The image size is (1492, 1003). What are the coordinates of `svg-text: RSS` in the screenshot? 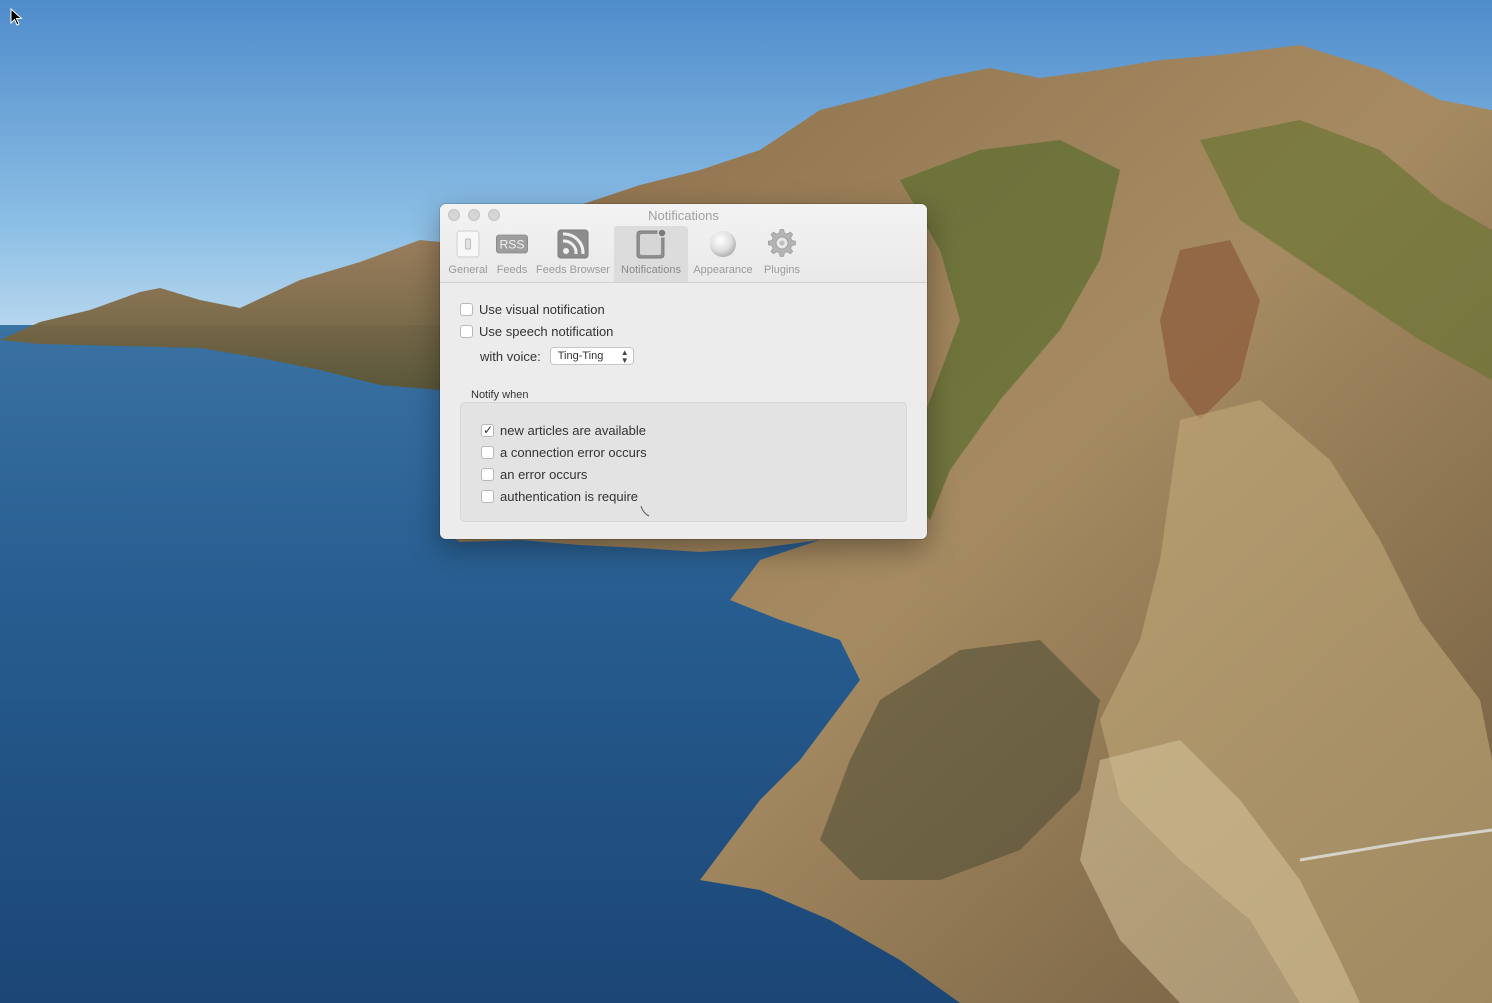 It's located at (511, 245).